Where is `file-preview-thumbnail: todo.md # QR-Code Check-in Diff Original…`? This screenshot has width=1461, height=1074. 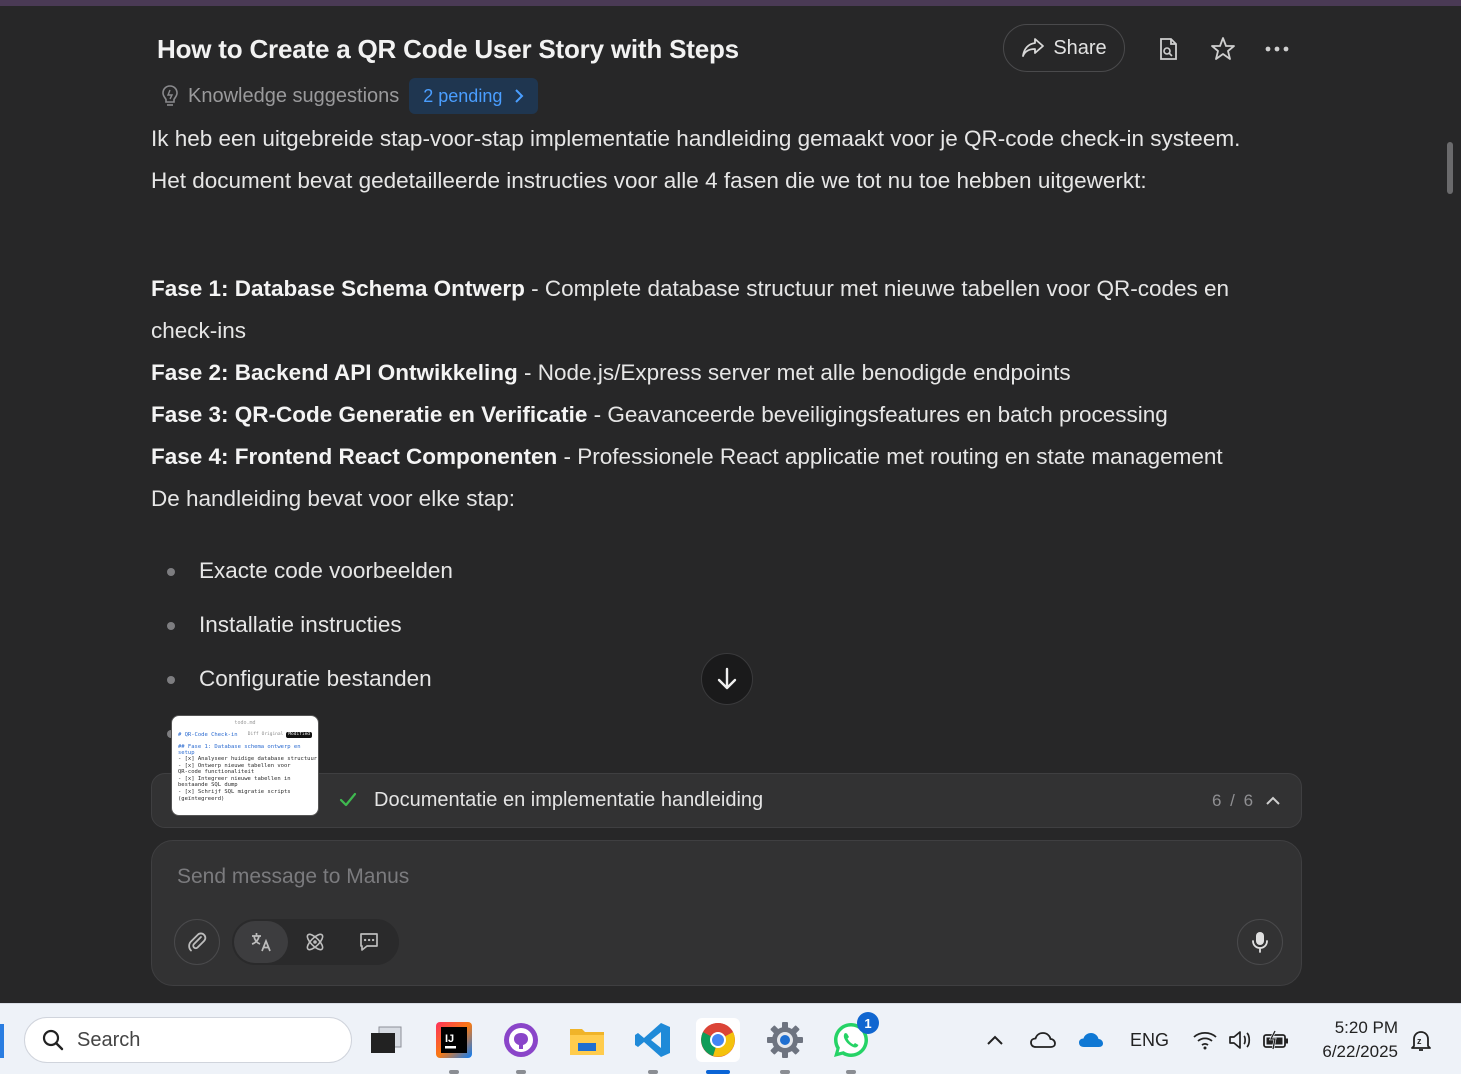
file-preview-thumbnail: todo.md # QR-Code Check-in Diff Original… is located at coordinates (245, 765).